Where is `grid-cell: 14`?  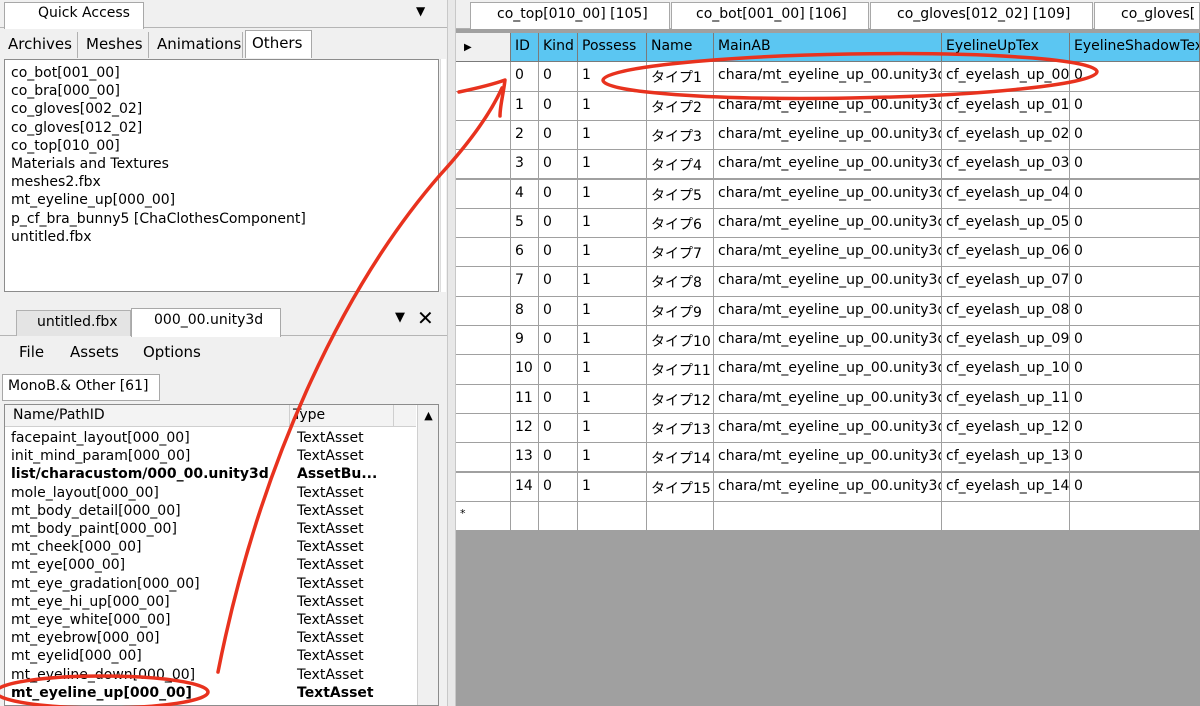 grid-cell: 14 is located at coordinates (525, 487).